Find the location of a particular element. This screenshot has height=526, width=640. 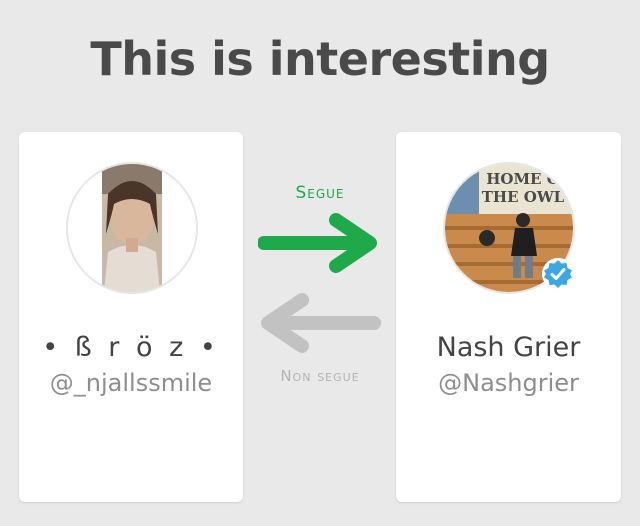

right-user-handle: @Nashgrier is located at coordinates (508, 383).